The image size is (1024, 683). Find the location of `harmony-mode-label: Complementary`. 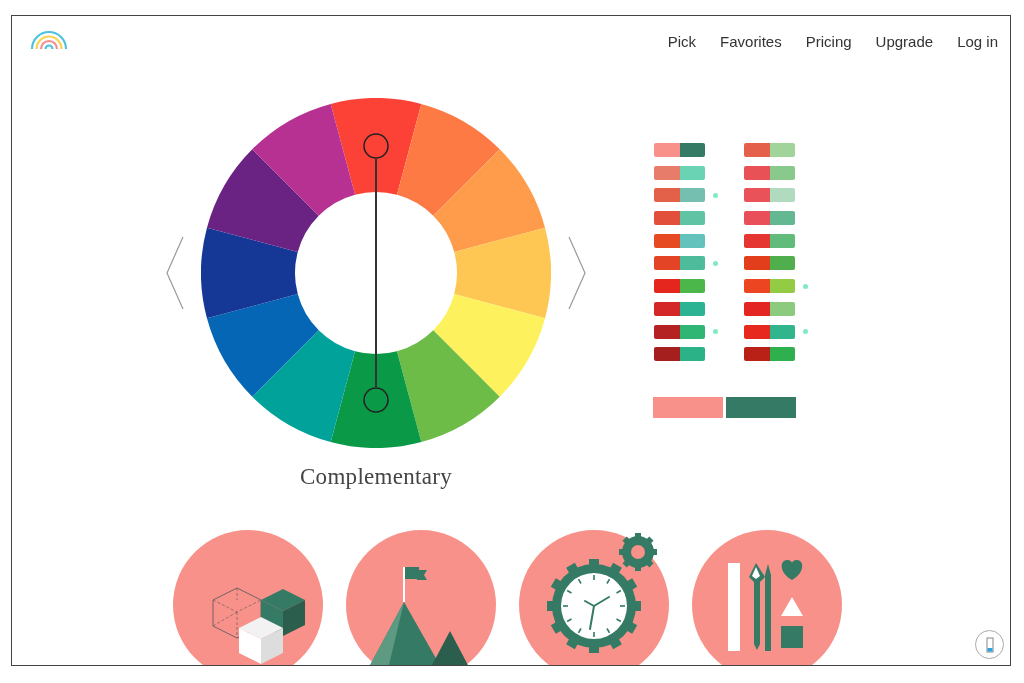

harmony-mode-label: Complementary is located at coordinates (376, 477).